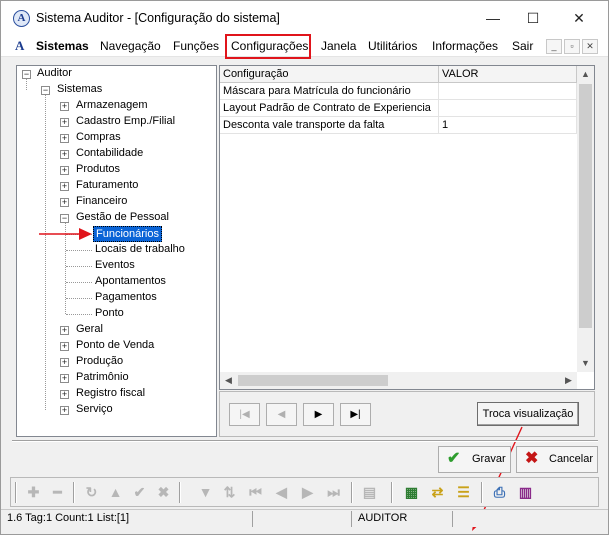  What do you see at coordinates (392, 46) in the screenshot?
I see `menu-utilitarios: Utilitários` at bounding box center [392, 46].